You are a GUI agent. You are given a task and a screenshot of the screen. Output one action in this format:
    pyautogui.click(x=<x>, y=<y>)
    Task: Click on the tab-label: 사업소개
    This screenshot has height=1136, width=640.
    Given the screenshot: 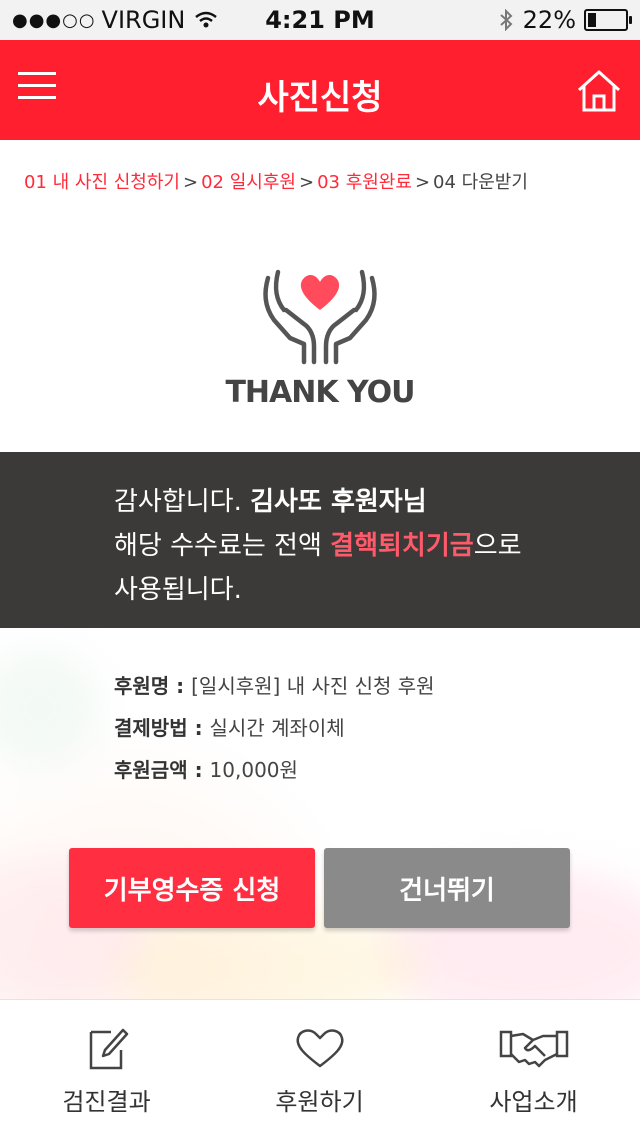 What is the action you would take?
    pyautogui.click(x=533, y=1102)
    